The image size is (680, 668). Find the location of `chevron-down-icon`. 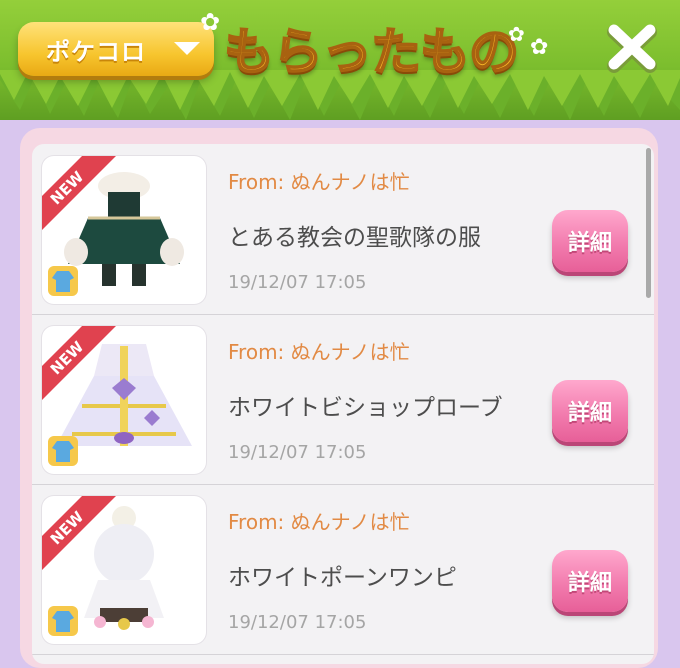

chevron-down-icon is located at coordinates (187, 48).